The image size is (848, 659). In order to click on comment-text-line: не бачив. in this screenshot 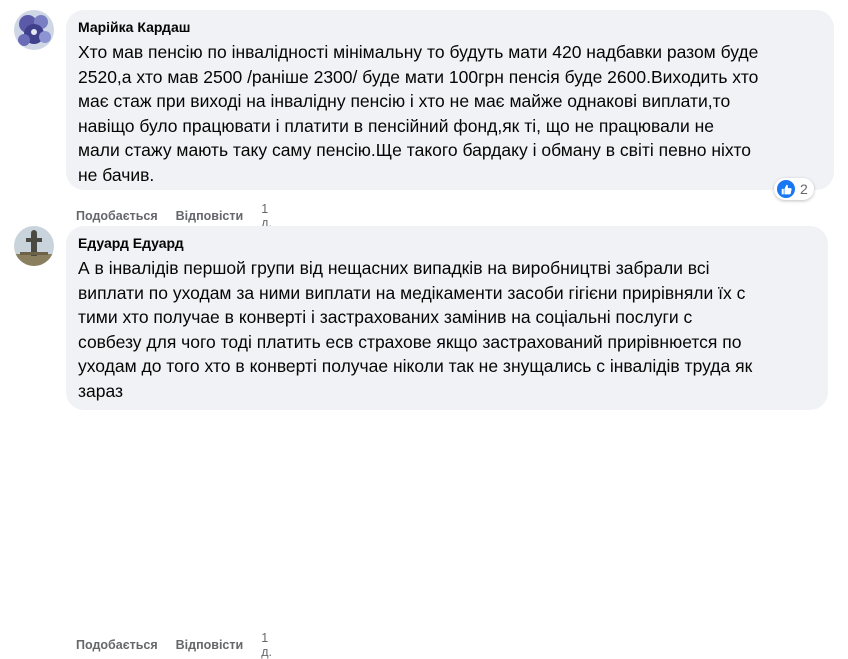, I will do `click(116, 174)`.